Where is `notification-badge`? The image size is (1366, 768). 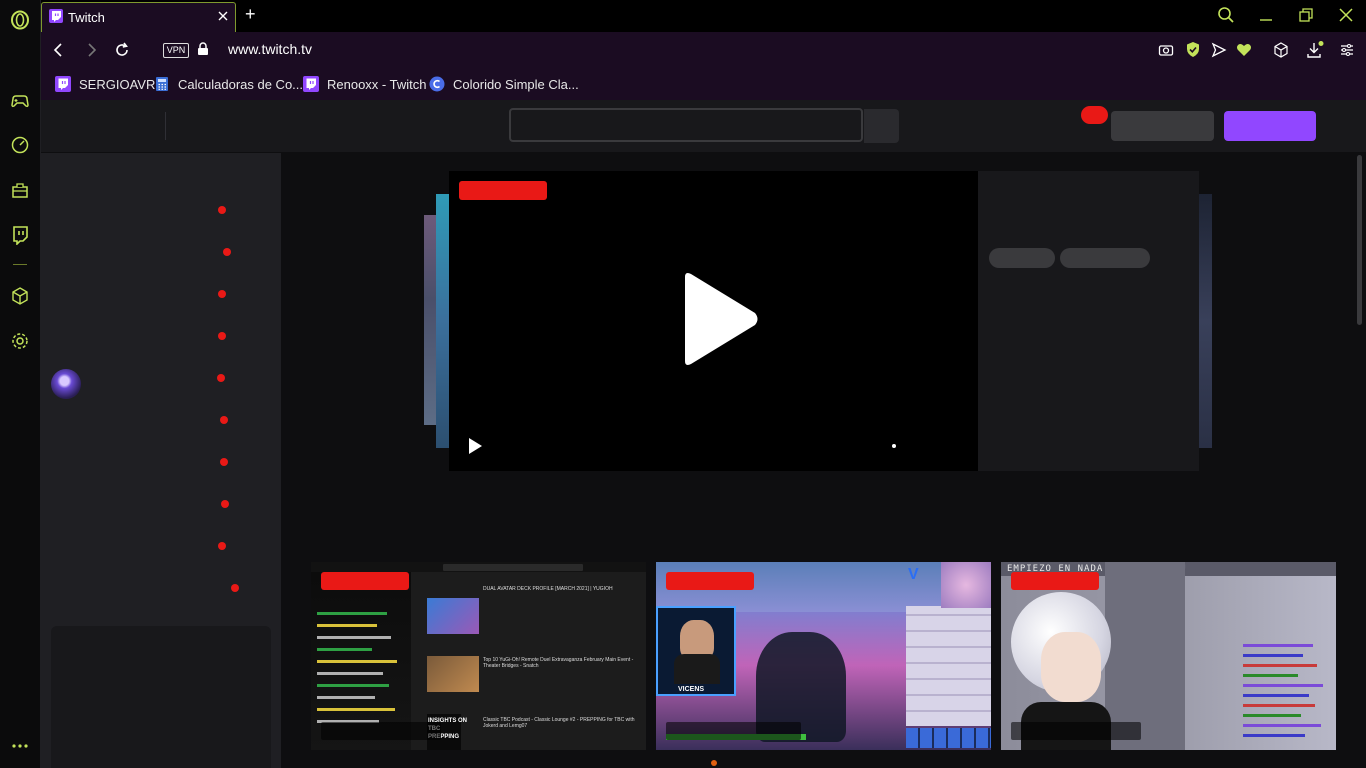 notification-badge is located at coordinates (1094, 115).